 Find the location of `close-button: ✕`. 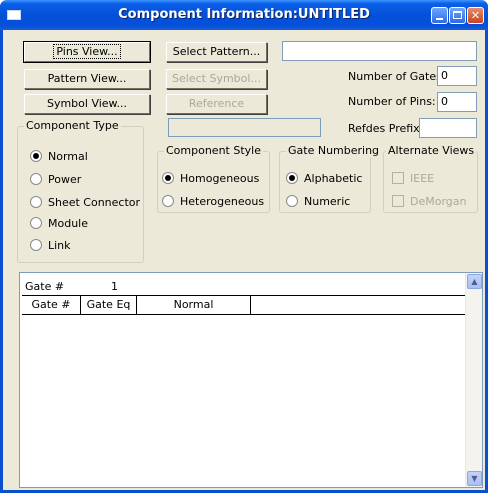

close-button: ✕ is located at coordinates (475, 15).